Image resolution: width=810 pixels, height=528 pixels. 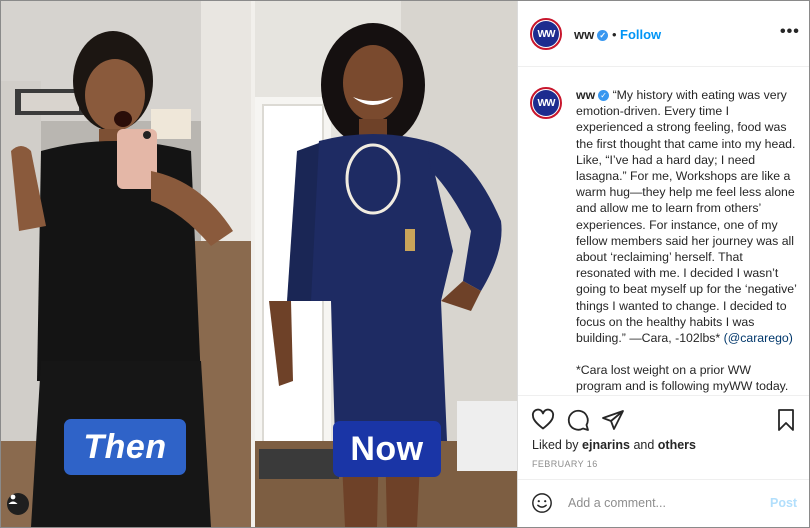 What do you see at coordinates (542, 503) in the screenshot?
I see `emoji-icon` at bounding box center [542, 503].